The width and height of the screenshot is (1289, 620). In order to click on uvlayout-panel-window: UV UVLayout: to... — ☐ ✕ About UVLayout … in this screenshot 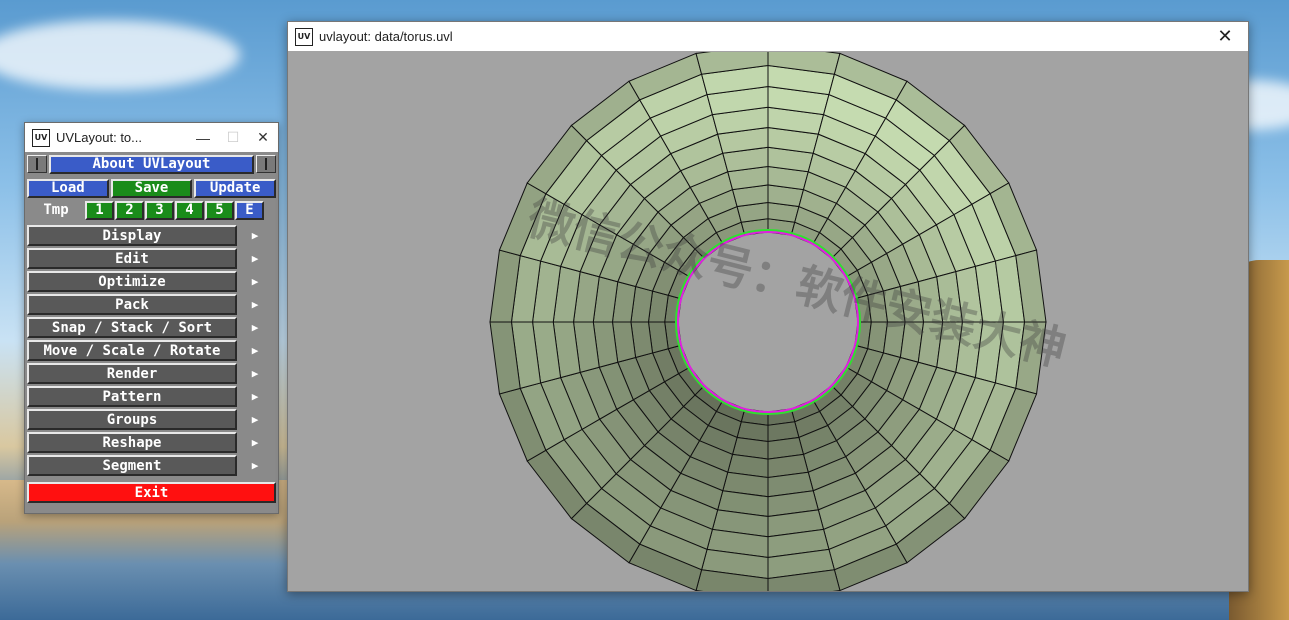, I will do `click(151, 318)`.